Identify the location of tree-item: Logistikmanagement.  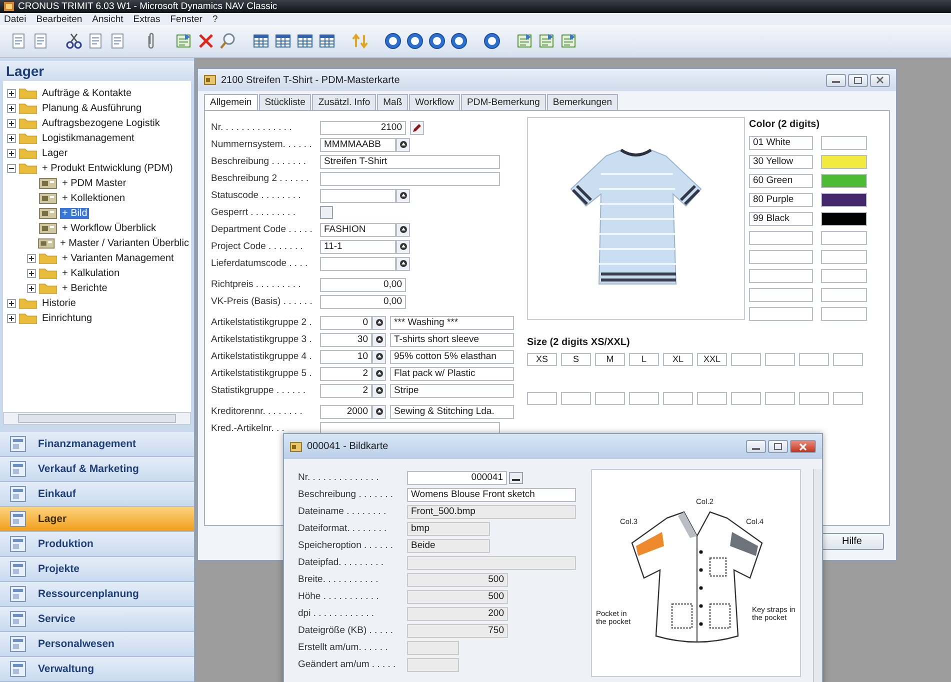
(88, 138).